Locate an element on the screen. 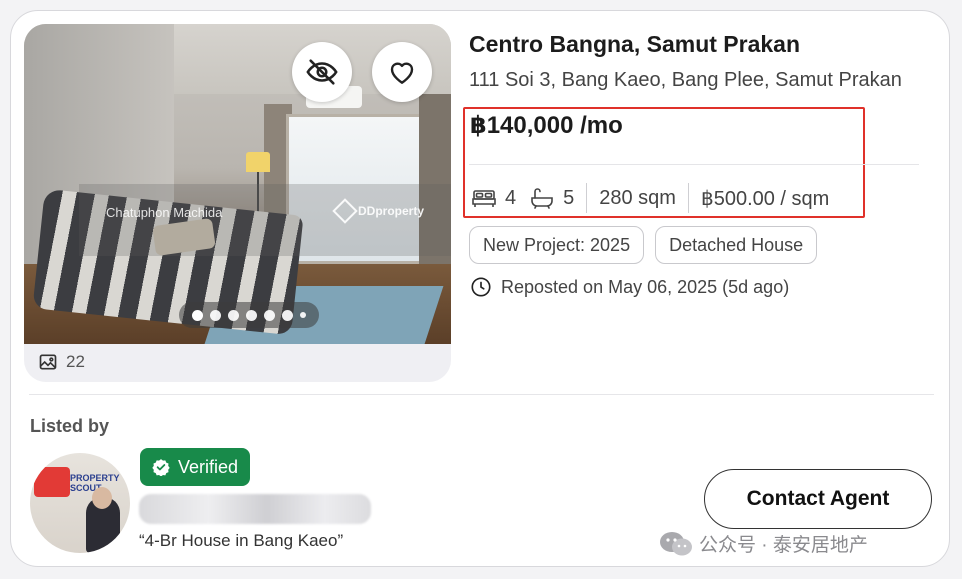 The width and height of the screenshot is (962, 579). reposted-info: Reposted on May 06, 2025 (5d ago) is located at coordinates (629, 287).